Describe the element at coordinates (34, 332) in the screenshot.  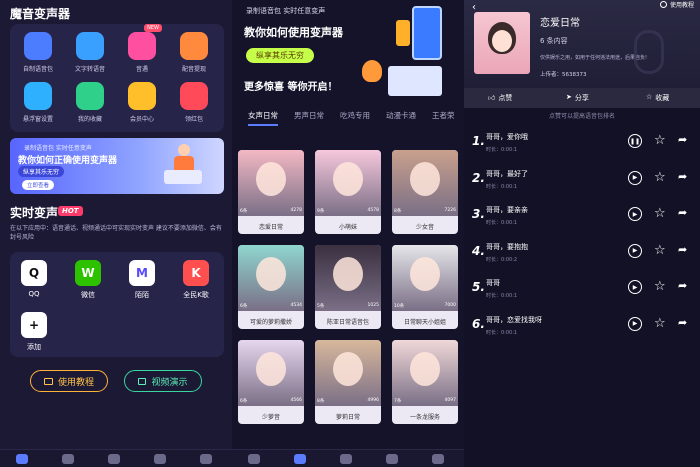
I see `app-4: + 添加` at that location.